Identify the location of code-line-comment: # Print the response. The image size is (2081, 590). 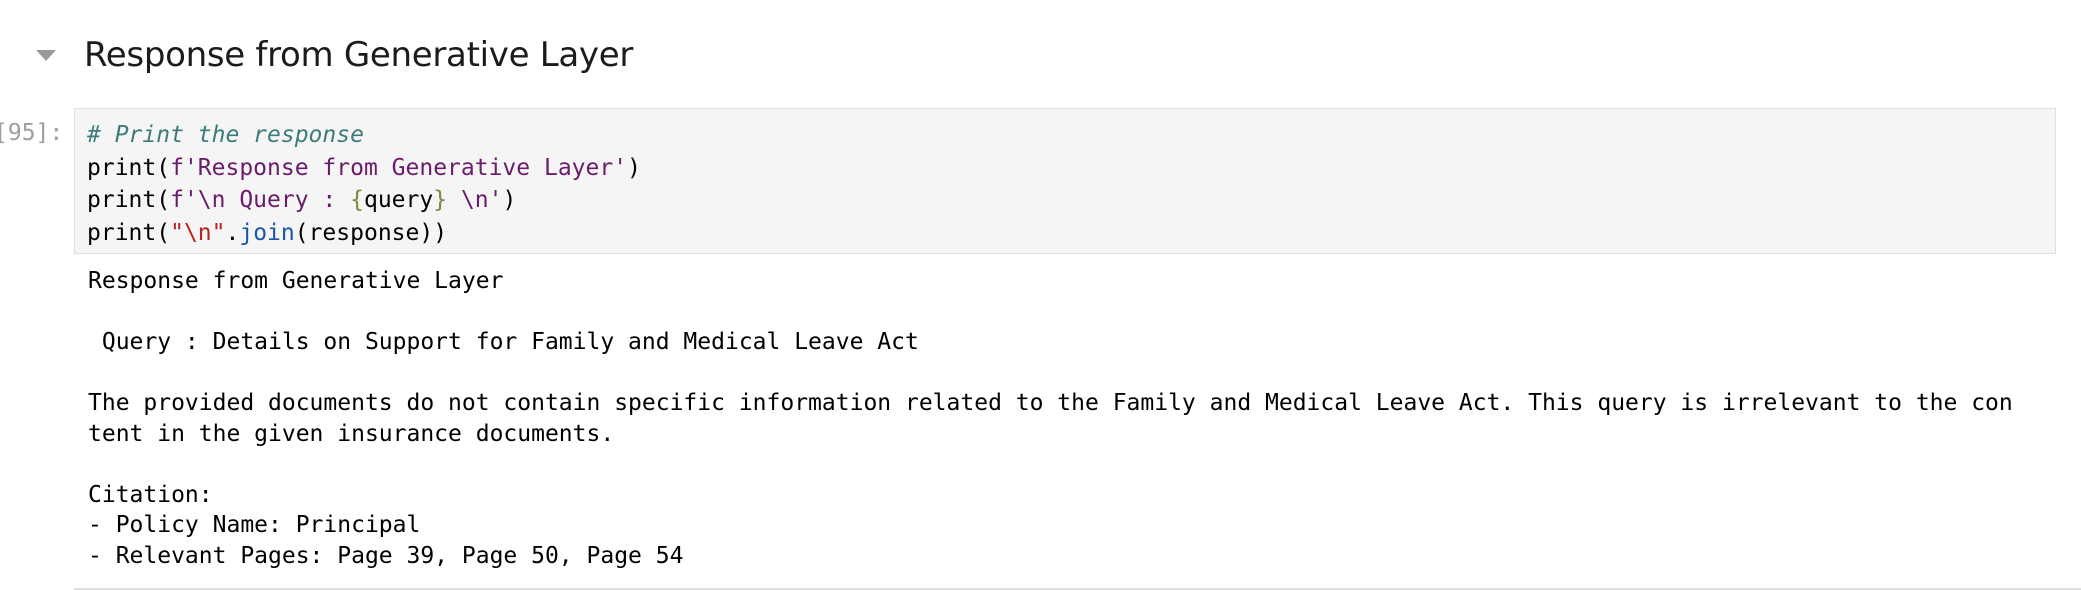
(225, 135).